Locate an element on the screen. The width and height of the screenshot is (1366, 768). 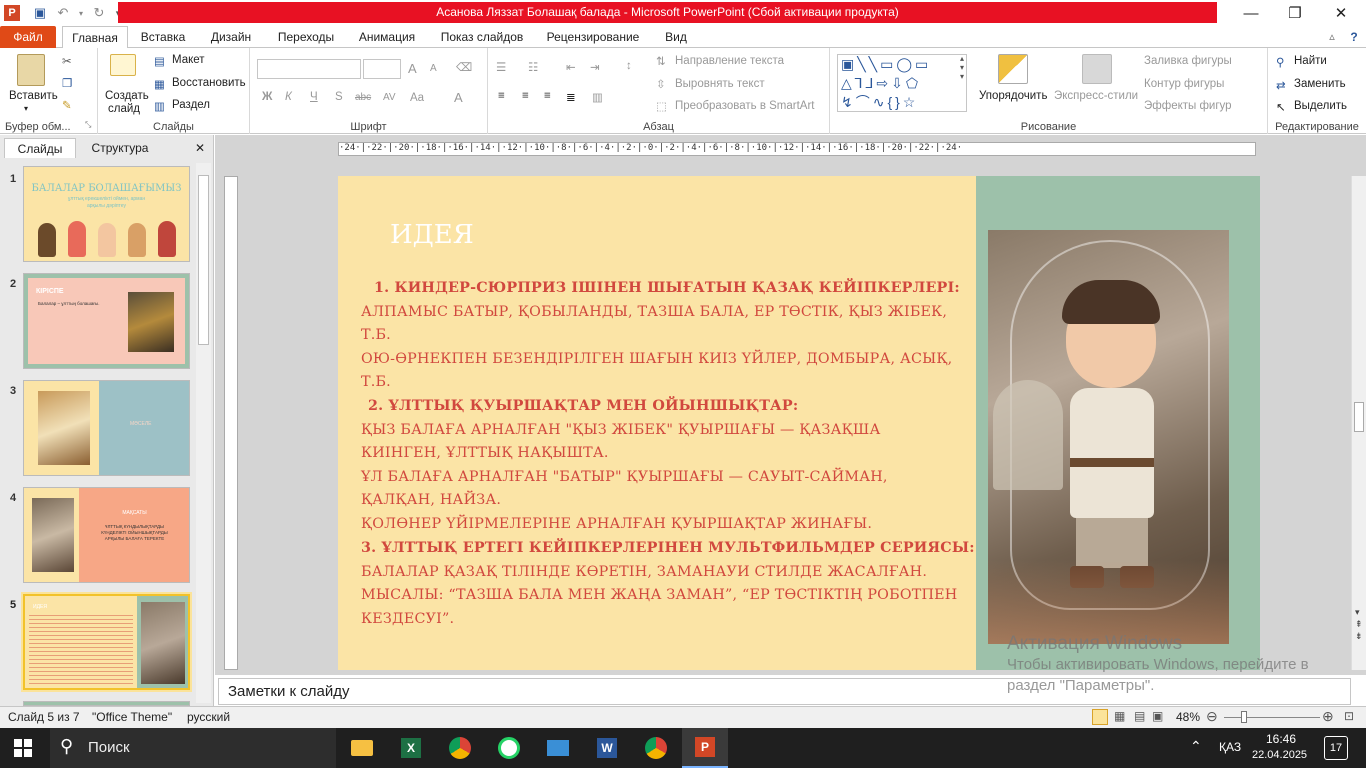
zoom-out-icon: ⊖ is located at coordinates (1212, 716).